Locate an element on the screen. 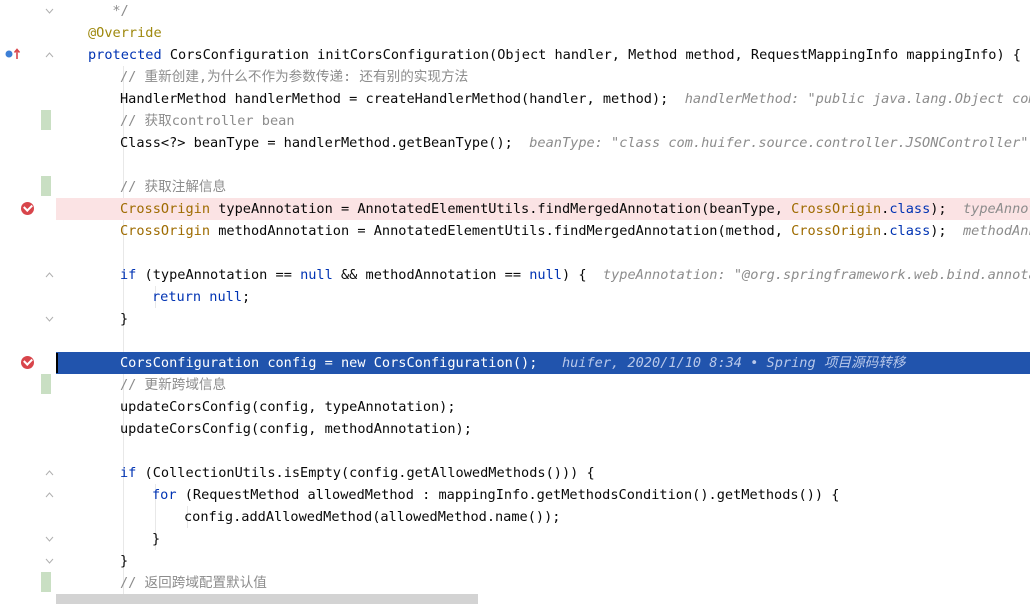  code-token: ); is located at coordinates (938, 209).